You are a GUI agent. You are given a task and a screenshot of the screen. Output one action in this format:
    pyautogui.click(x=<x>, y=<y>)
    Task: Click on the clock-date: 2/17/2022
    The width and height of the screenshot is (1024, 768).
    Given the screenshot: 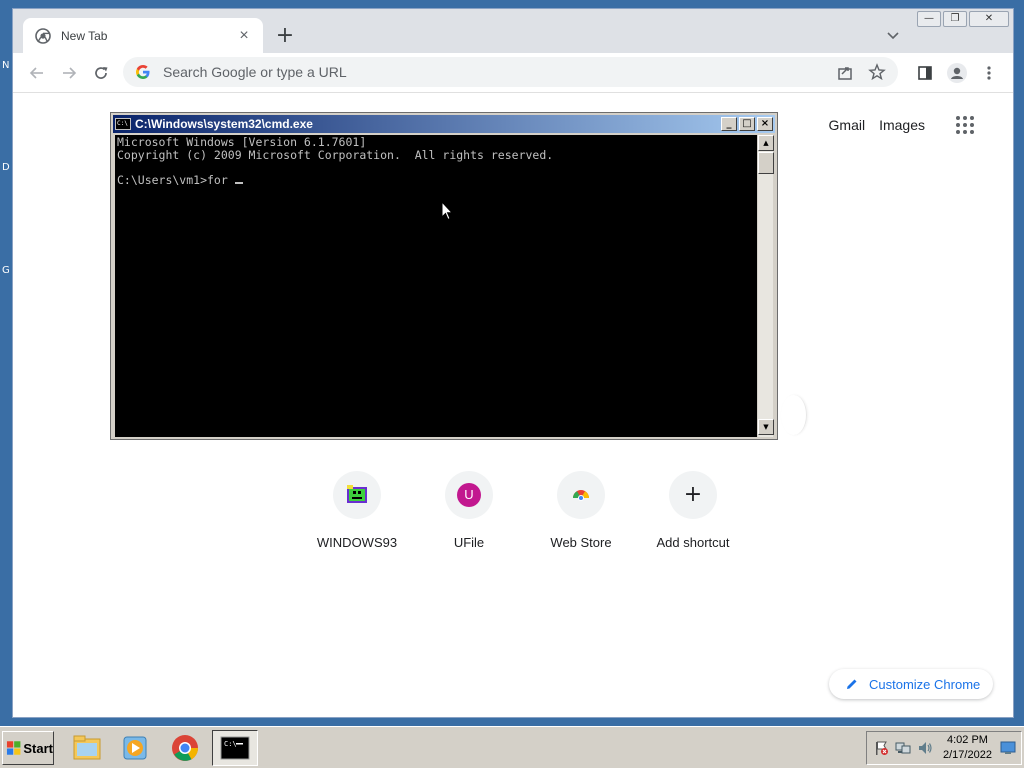 What is the action you would take?
    pyautogui.click(x=967, y=755)
    